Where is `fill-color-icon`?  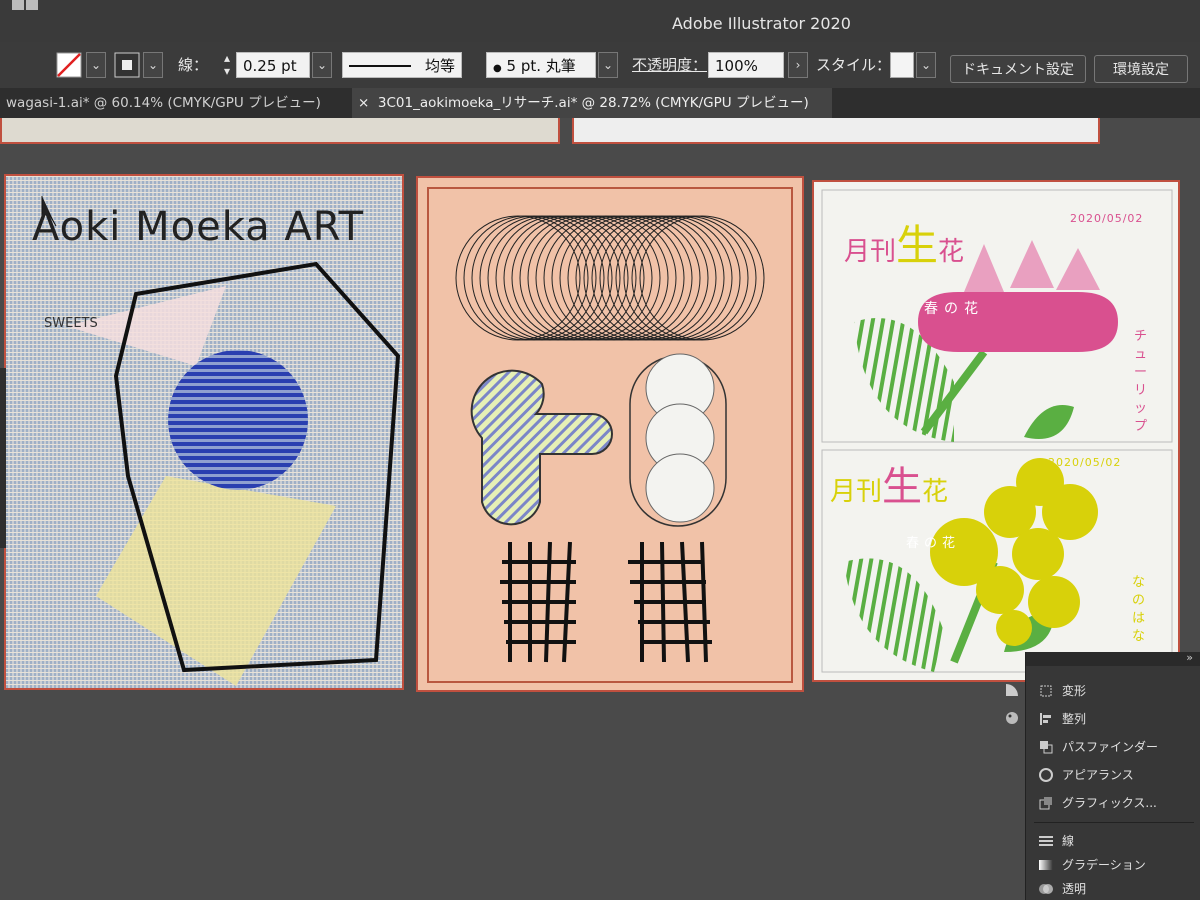
fill-color-icon is located at coordinates (69, 65).